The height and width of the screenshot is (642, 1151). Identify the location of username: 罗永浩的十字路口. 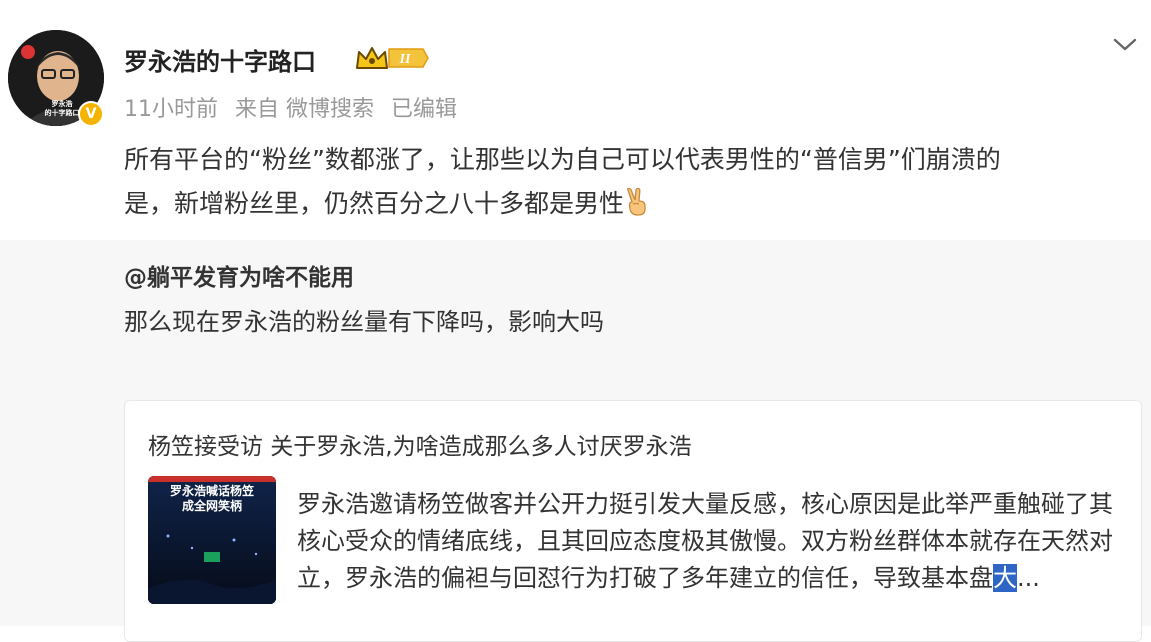
(220, 59).